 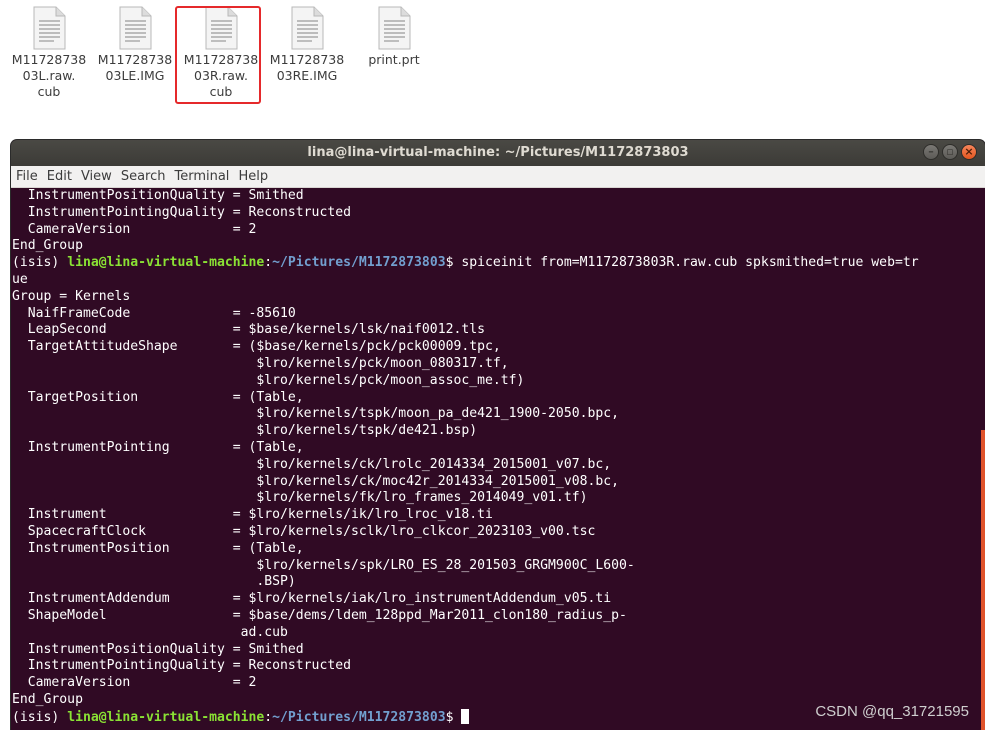 What do you see at coordinates (158, 397) in the screenshot?
I see `terminal-line: TargetPosition = (Table,` at bounding box center [158, 397].